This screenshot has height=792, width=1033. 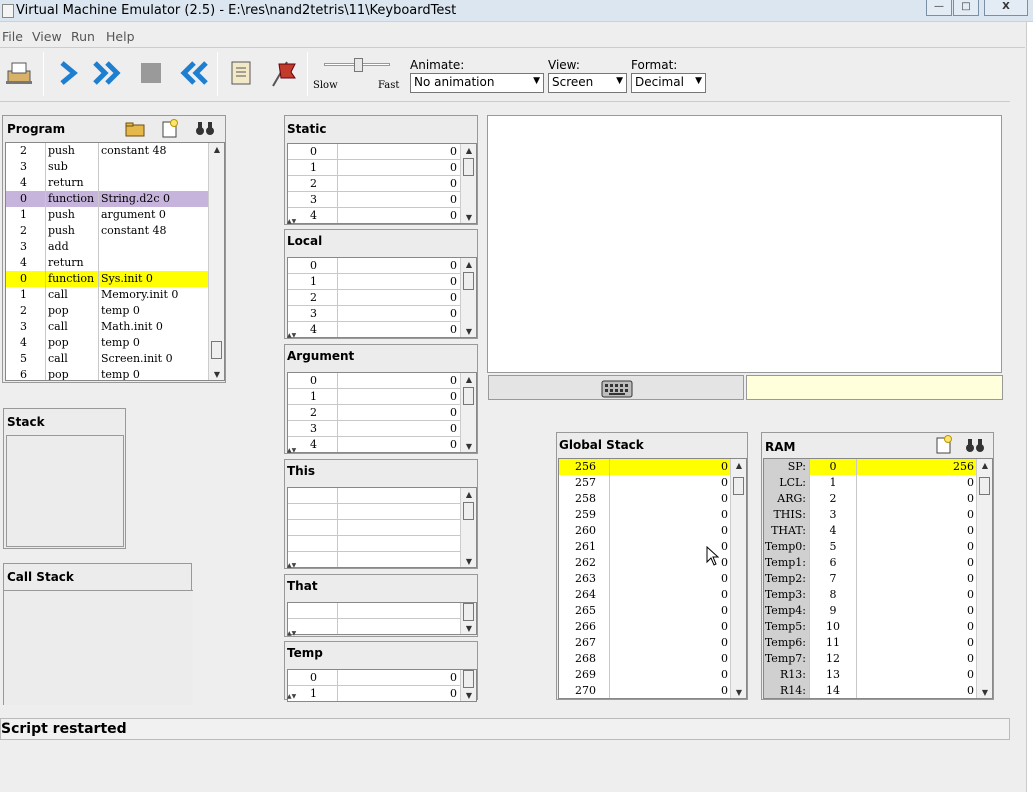 I want to click on table-row: Temp0: 5 0, so click(x=870, y=547).